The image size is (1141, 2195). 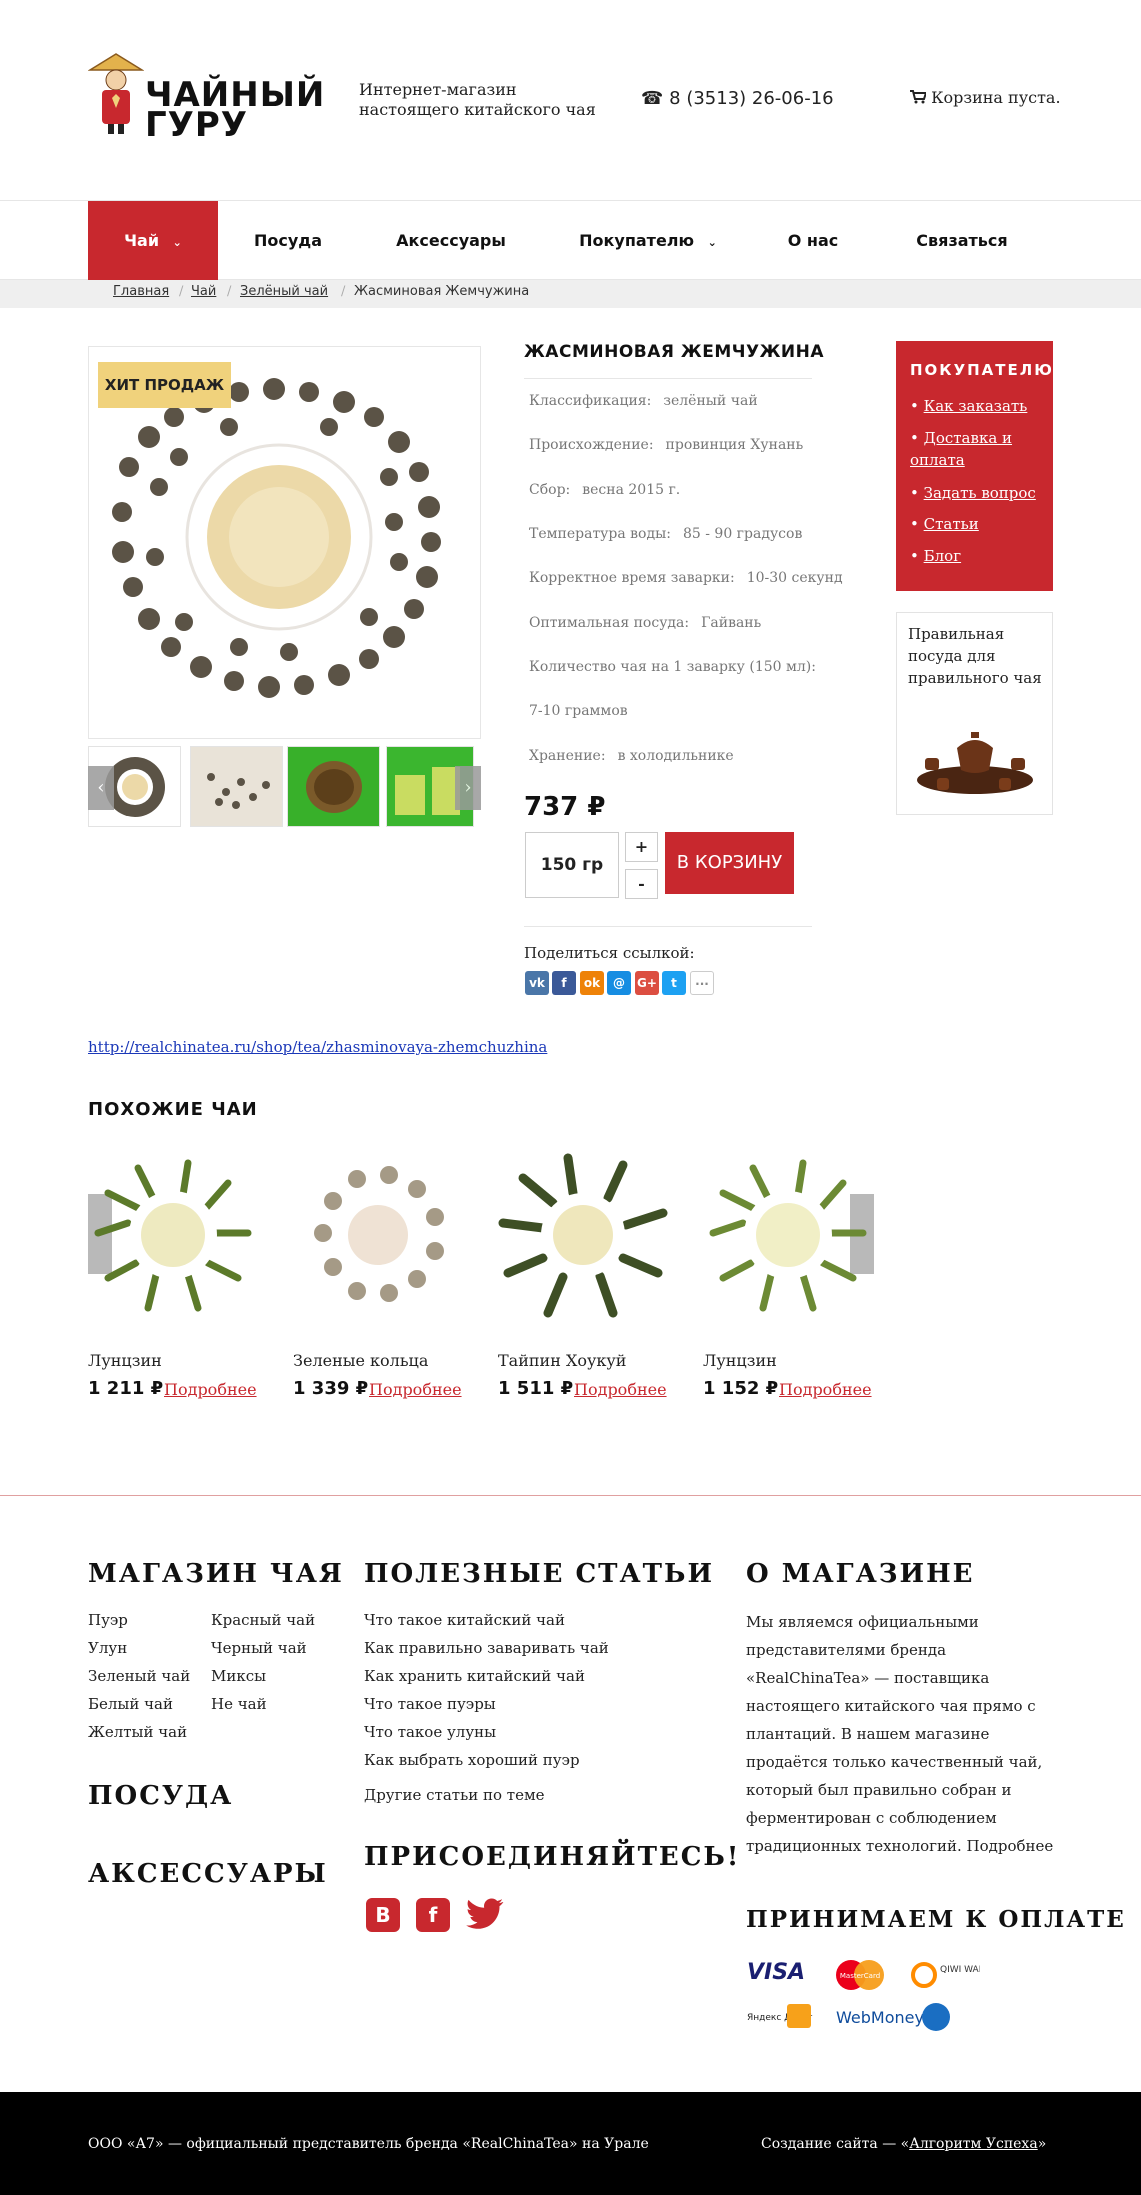 What do you see at coordinates (239, 1704) in the screenshot?
I see `footer-link: Не чай` at bounding box center [239, 1704].